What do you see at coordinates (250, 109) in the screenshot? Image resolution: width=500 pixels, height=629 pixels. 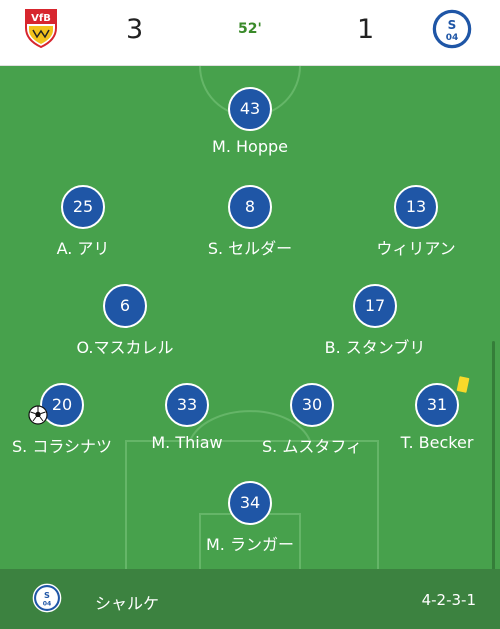 I see `player-number: 43` at bounding box center [250, 109].